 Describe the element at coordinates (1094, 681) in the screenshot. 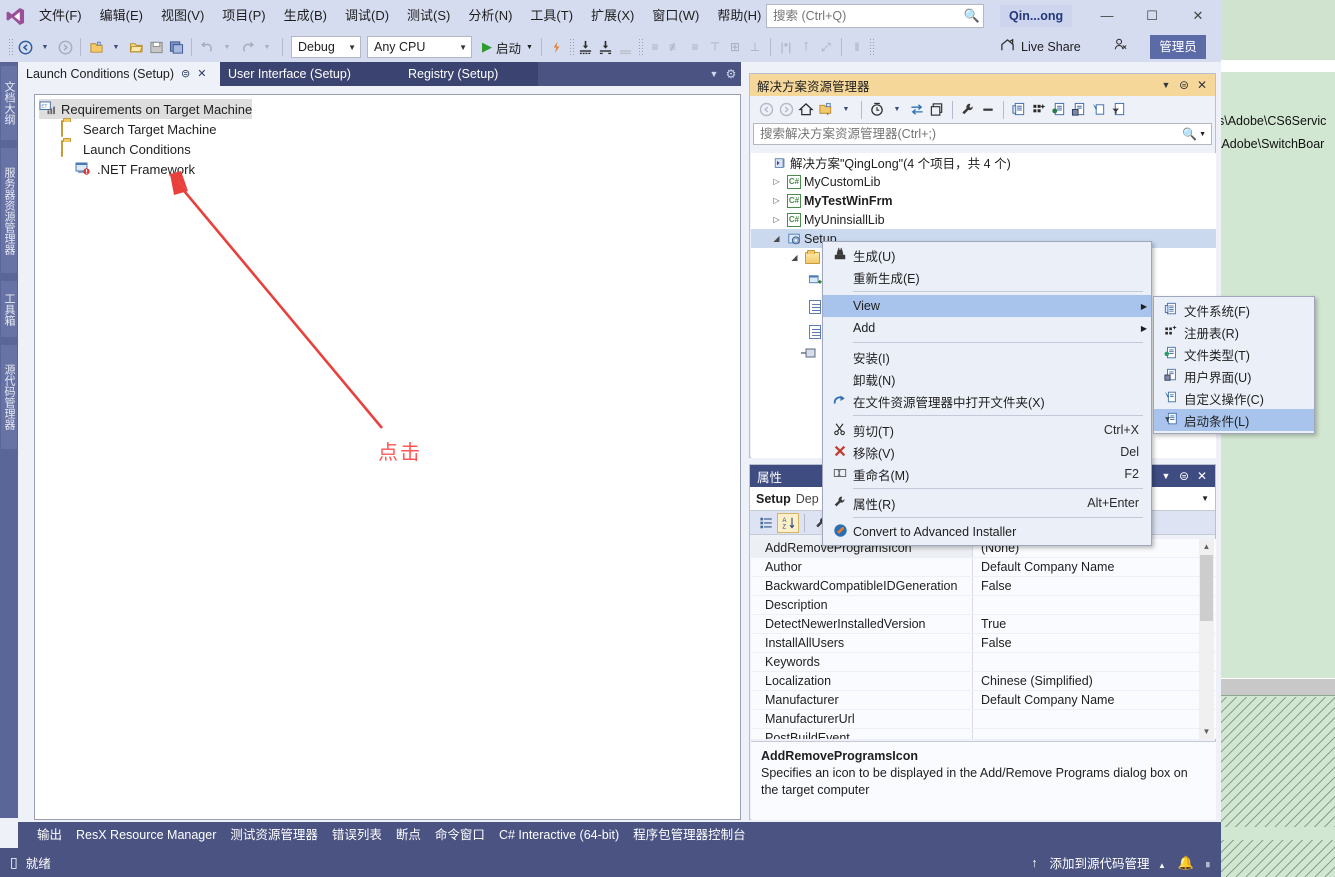

I see `property-value: Chinese (Simplified)` at that location.